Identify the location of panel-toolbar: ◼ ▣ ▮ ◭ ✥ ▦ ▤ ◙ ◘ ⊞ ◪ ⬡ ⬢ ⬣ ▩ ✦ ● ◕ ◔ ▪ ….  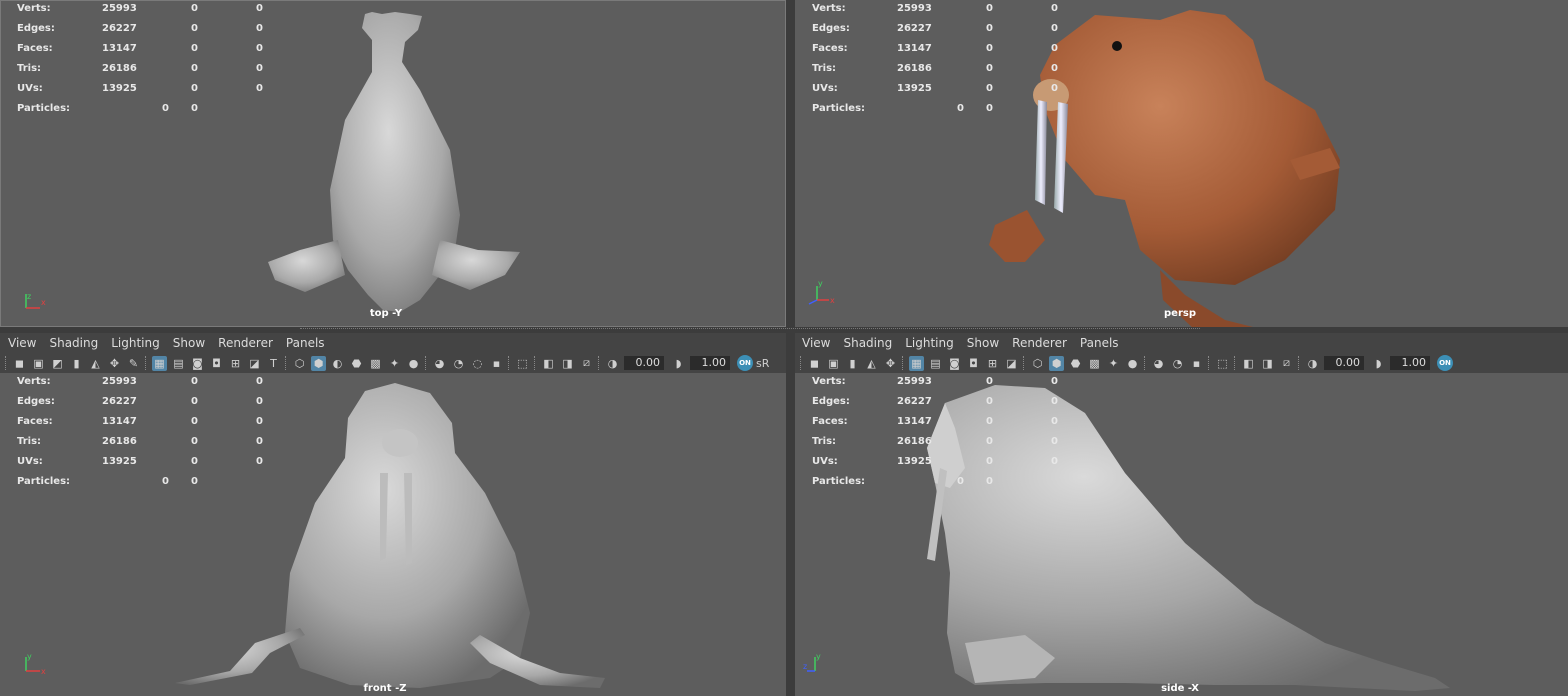
(1181, 363).